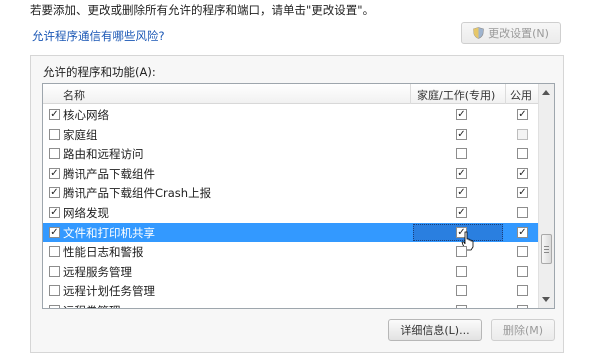  What do you see at coordinates (103, 252) in the screenshot?
I see `program-name-label: 性能日志和警报` at bounding box center [103, 252].